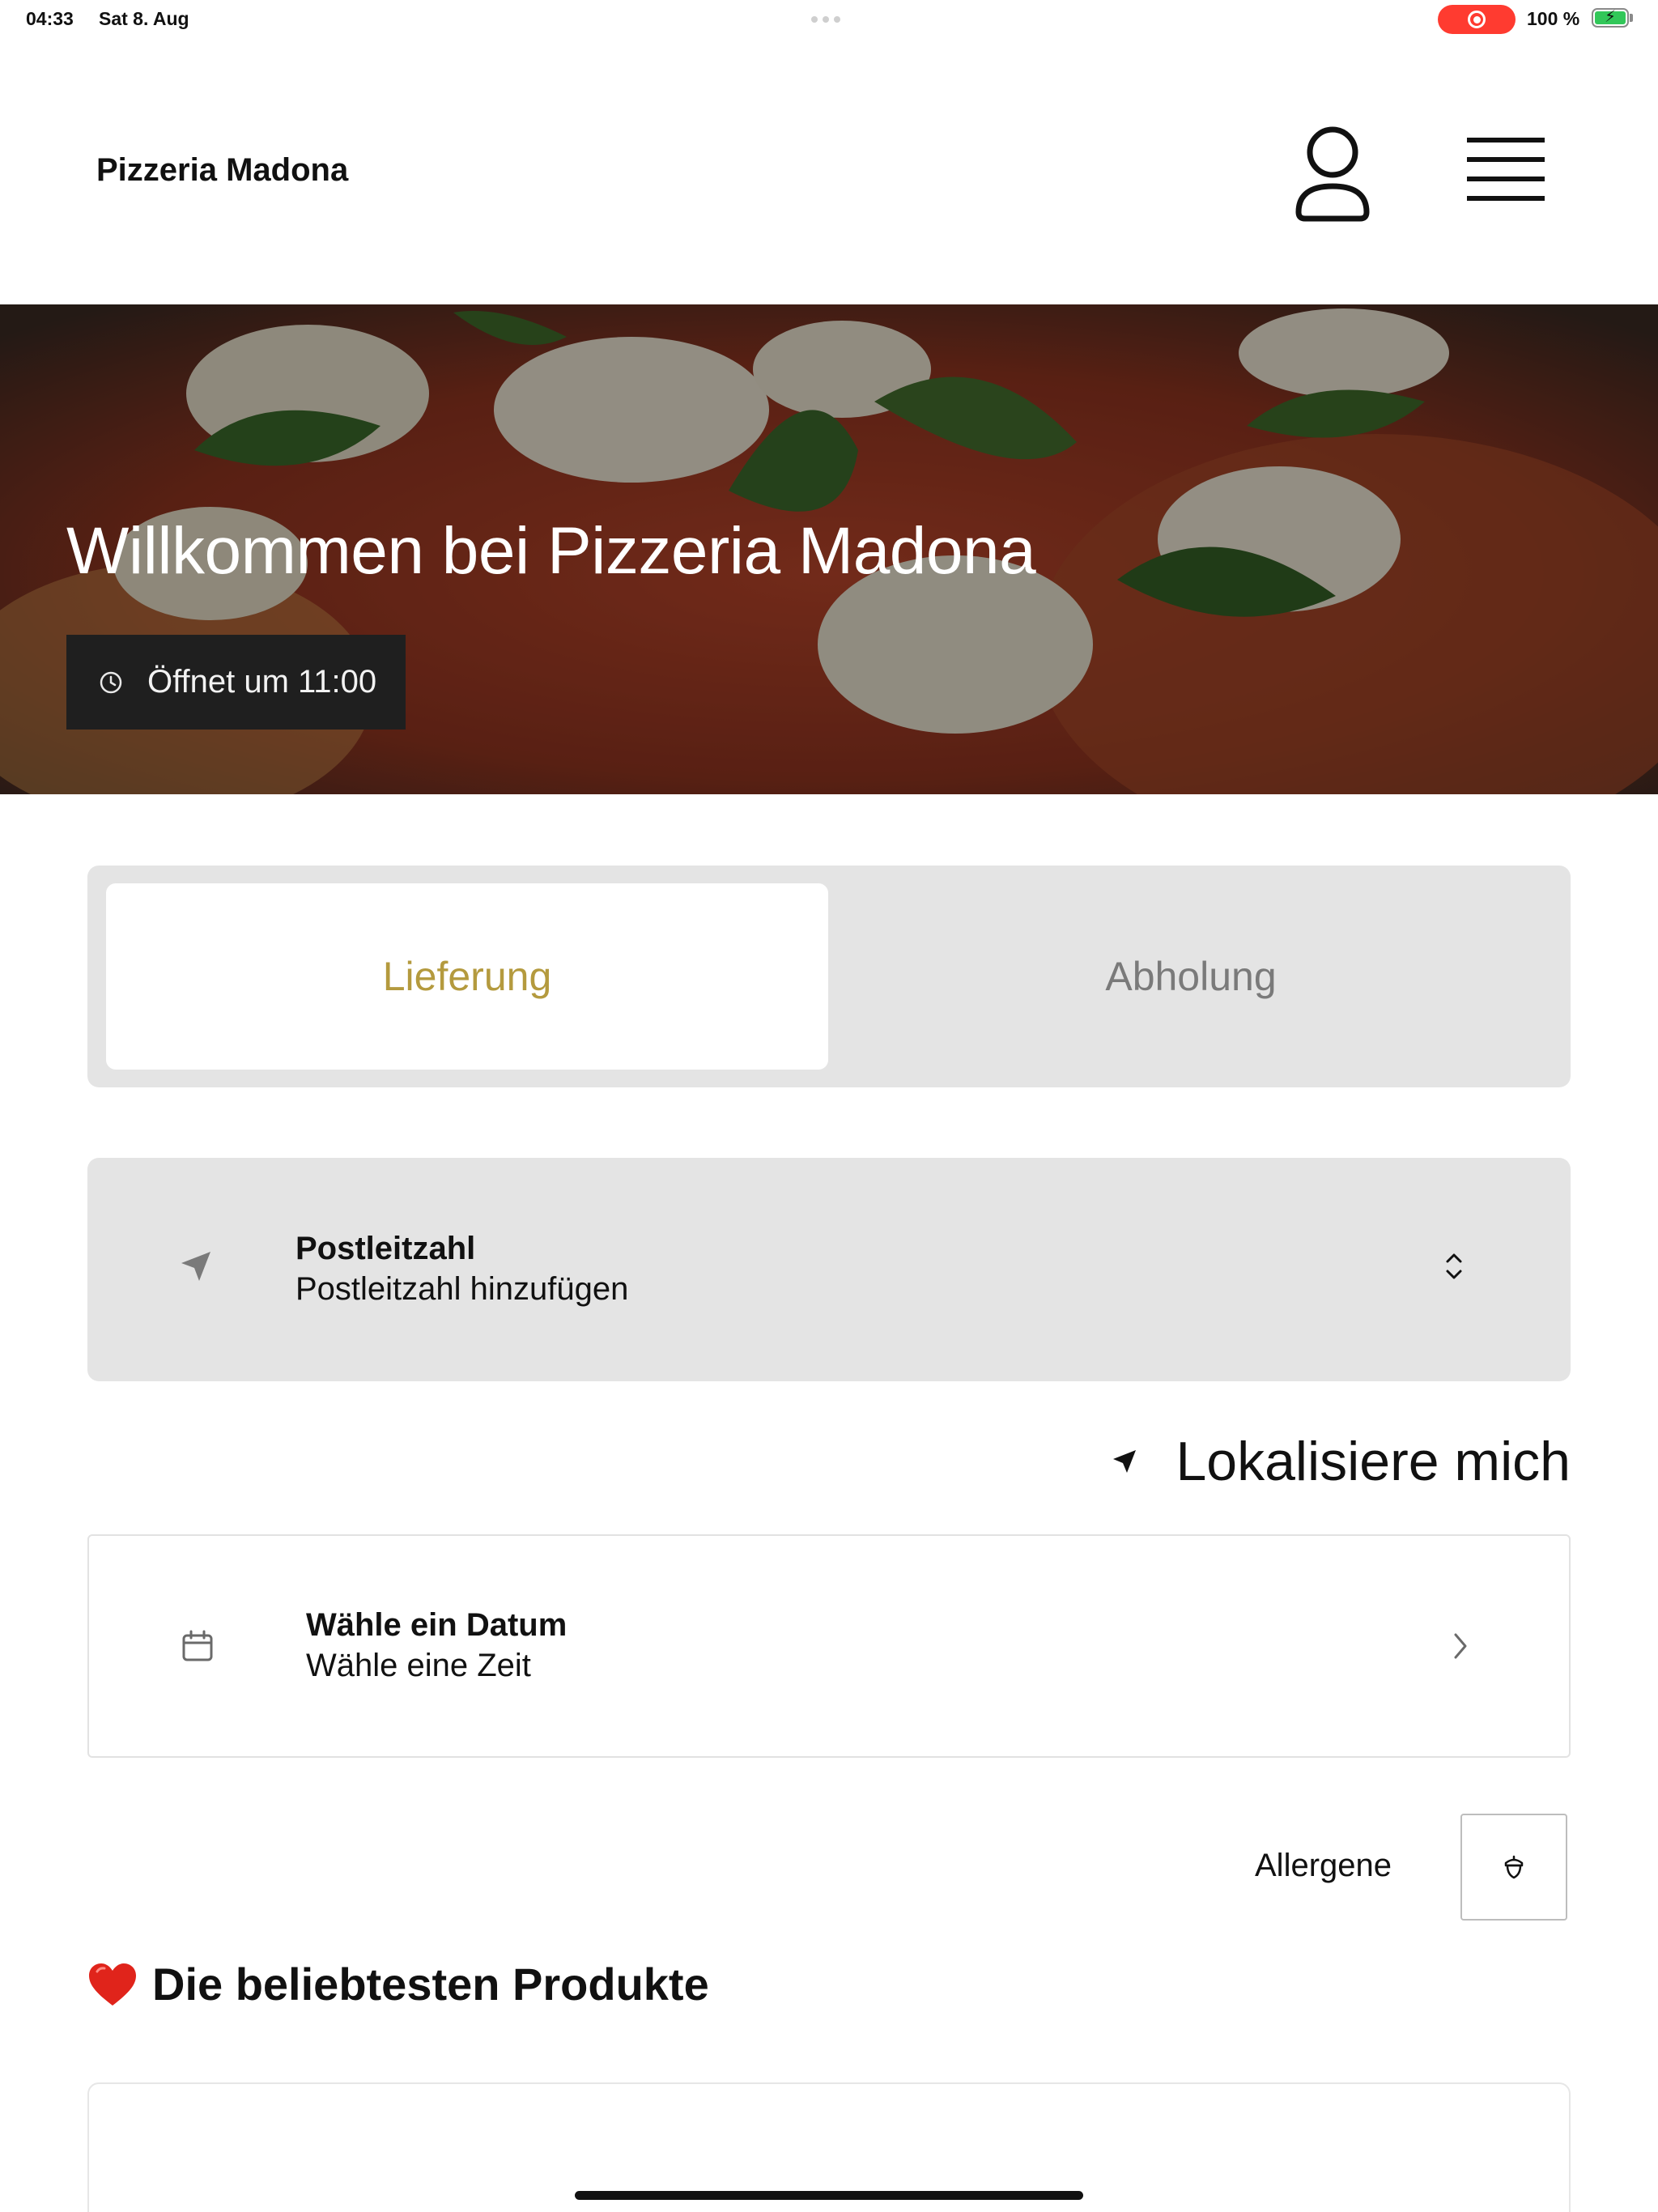  What do you see at coordinates (829, 1270) in the screenshot?
I see `postal-code-selector: Postleitzahl Postleitzahl hinzufügen` at bounding box center [829, 1270].